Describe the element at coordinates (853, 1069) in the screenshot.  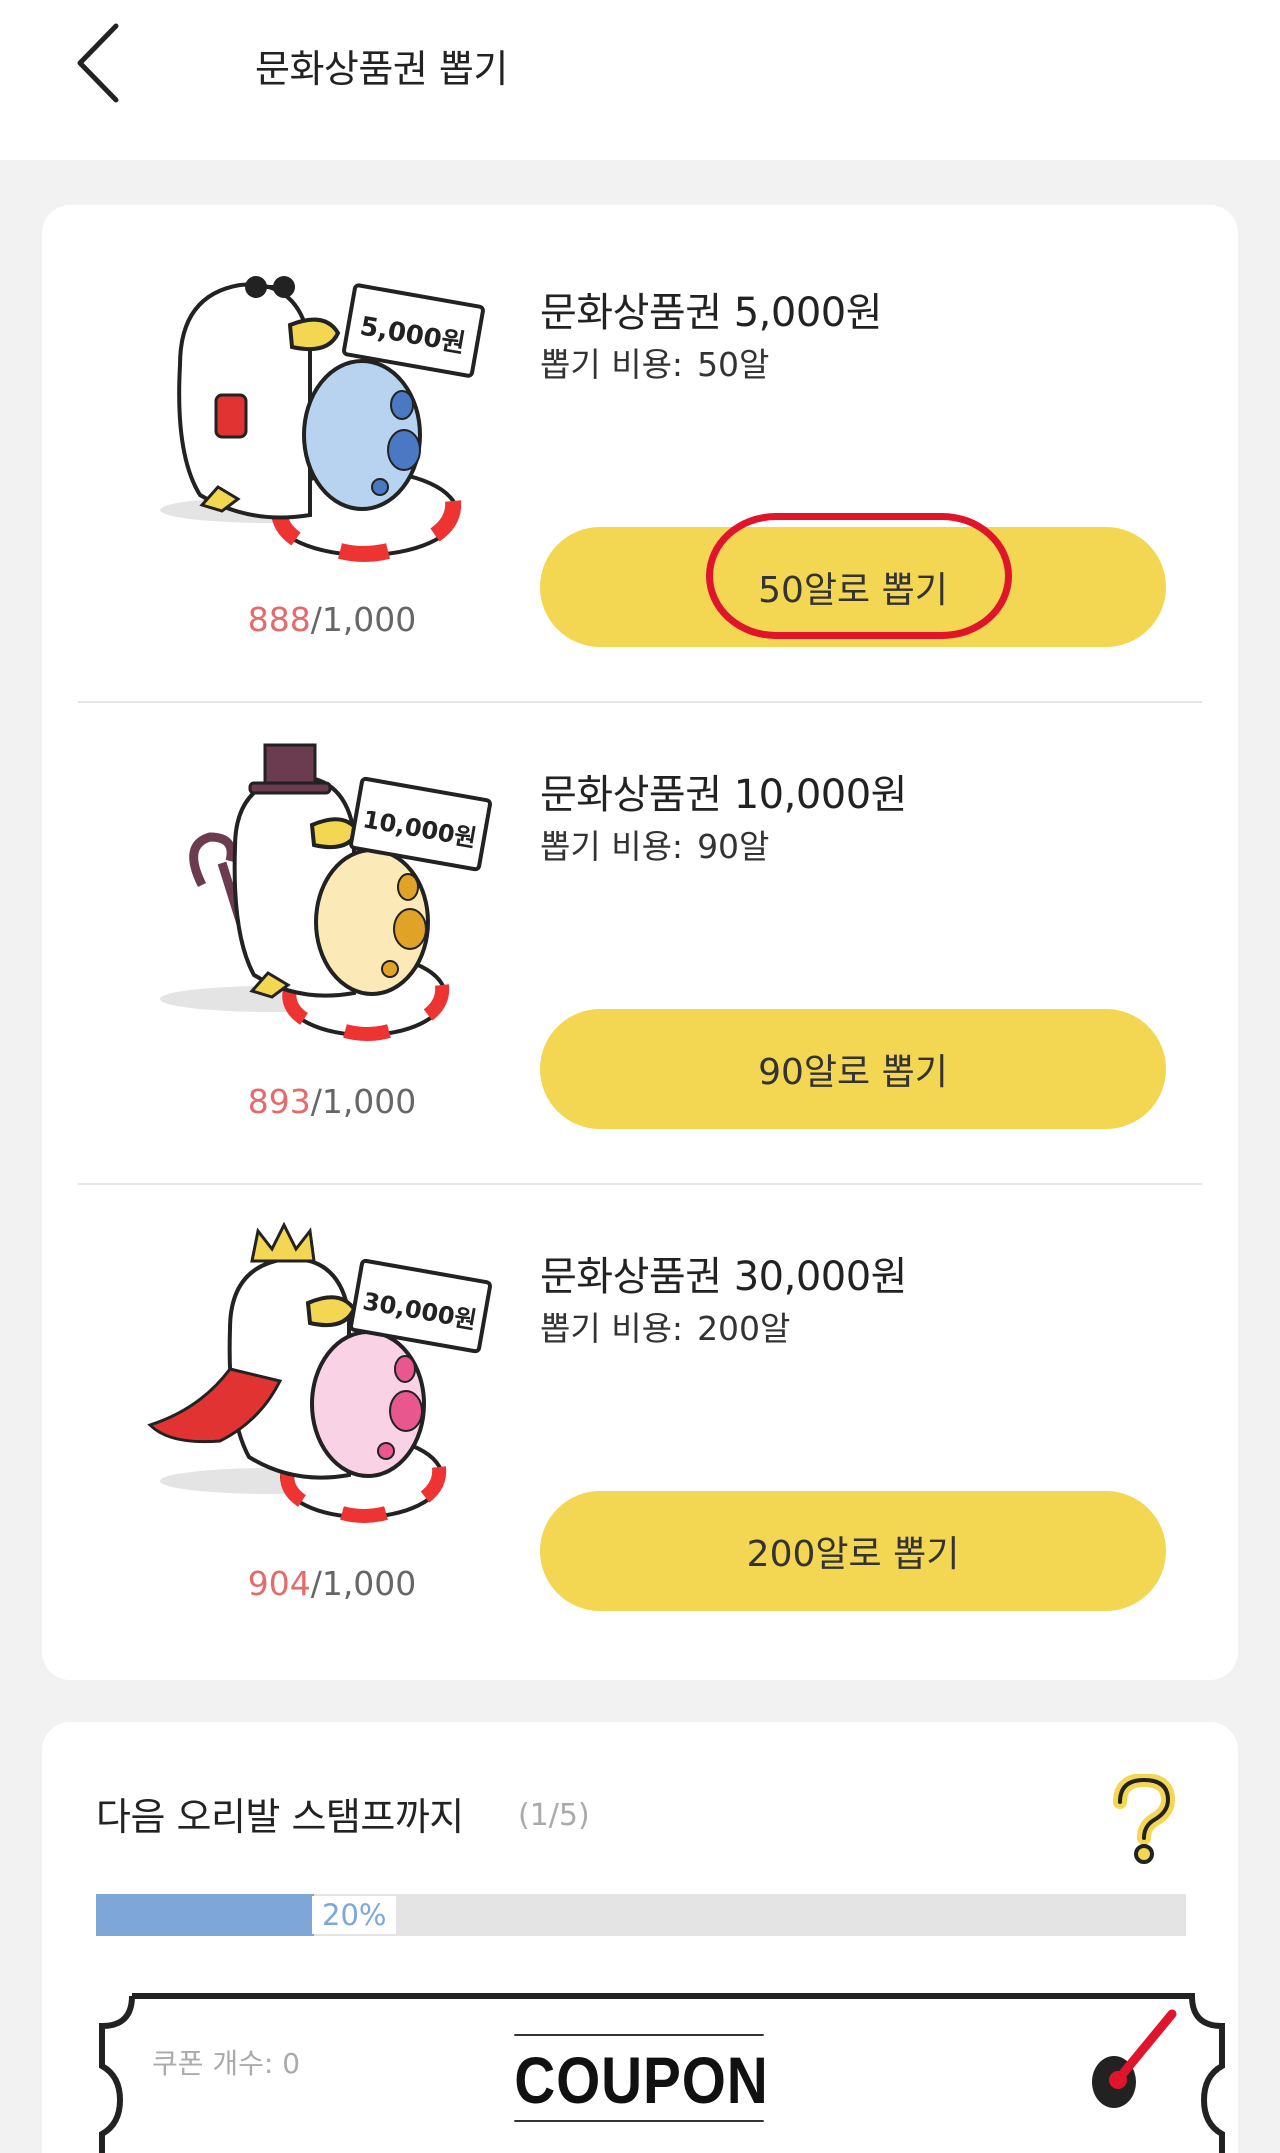
I see `draw-button-90: 90알로 뽑기` at that location.